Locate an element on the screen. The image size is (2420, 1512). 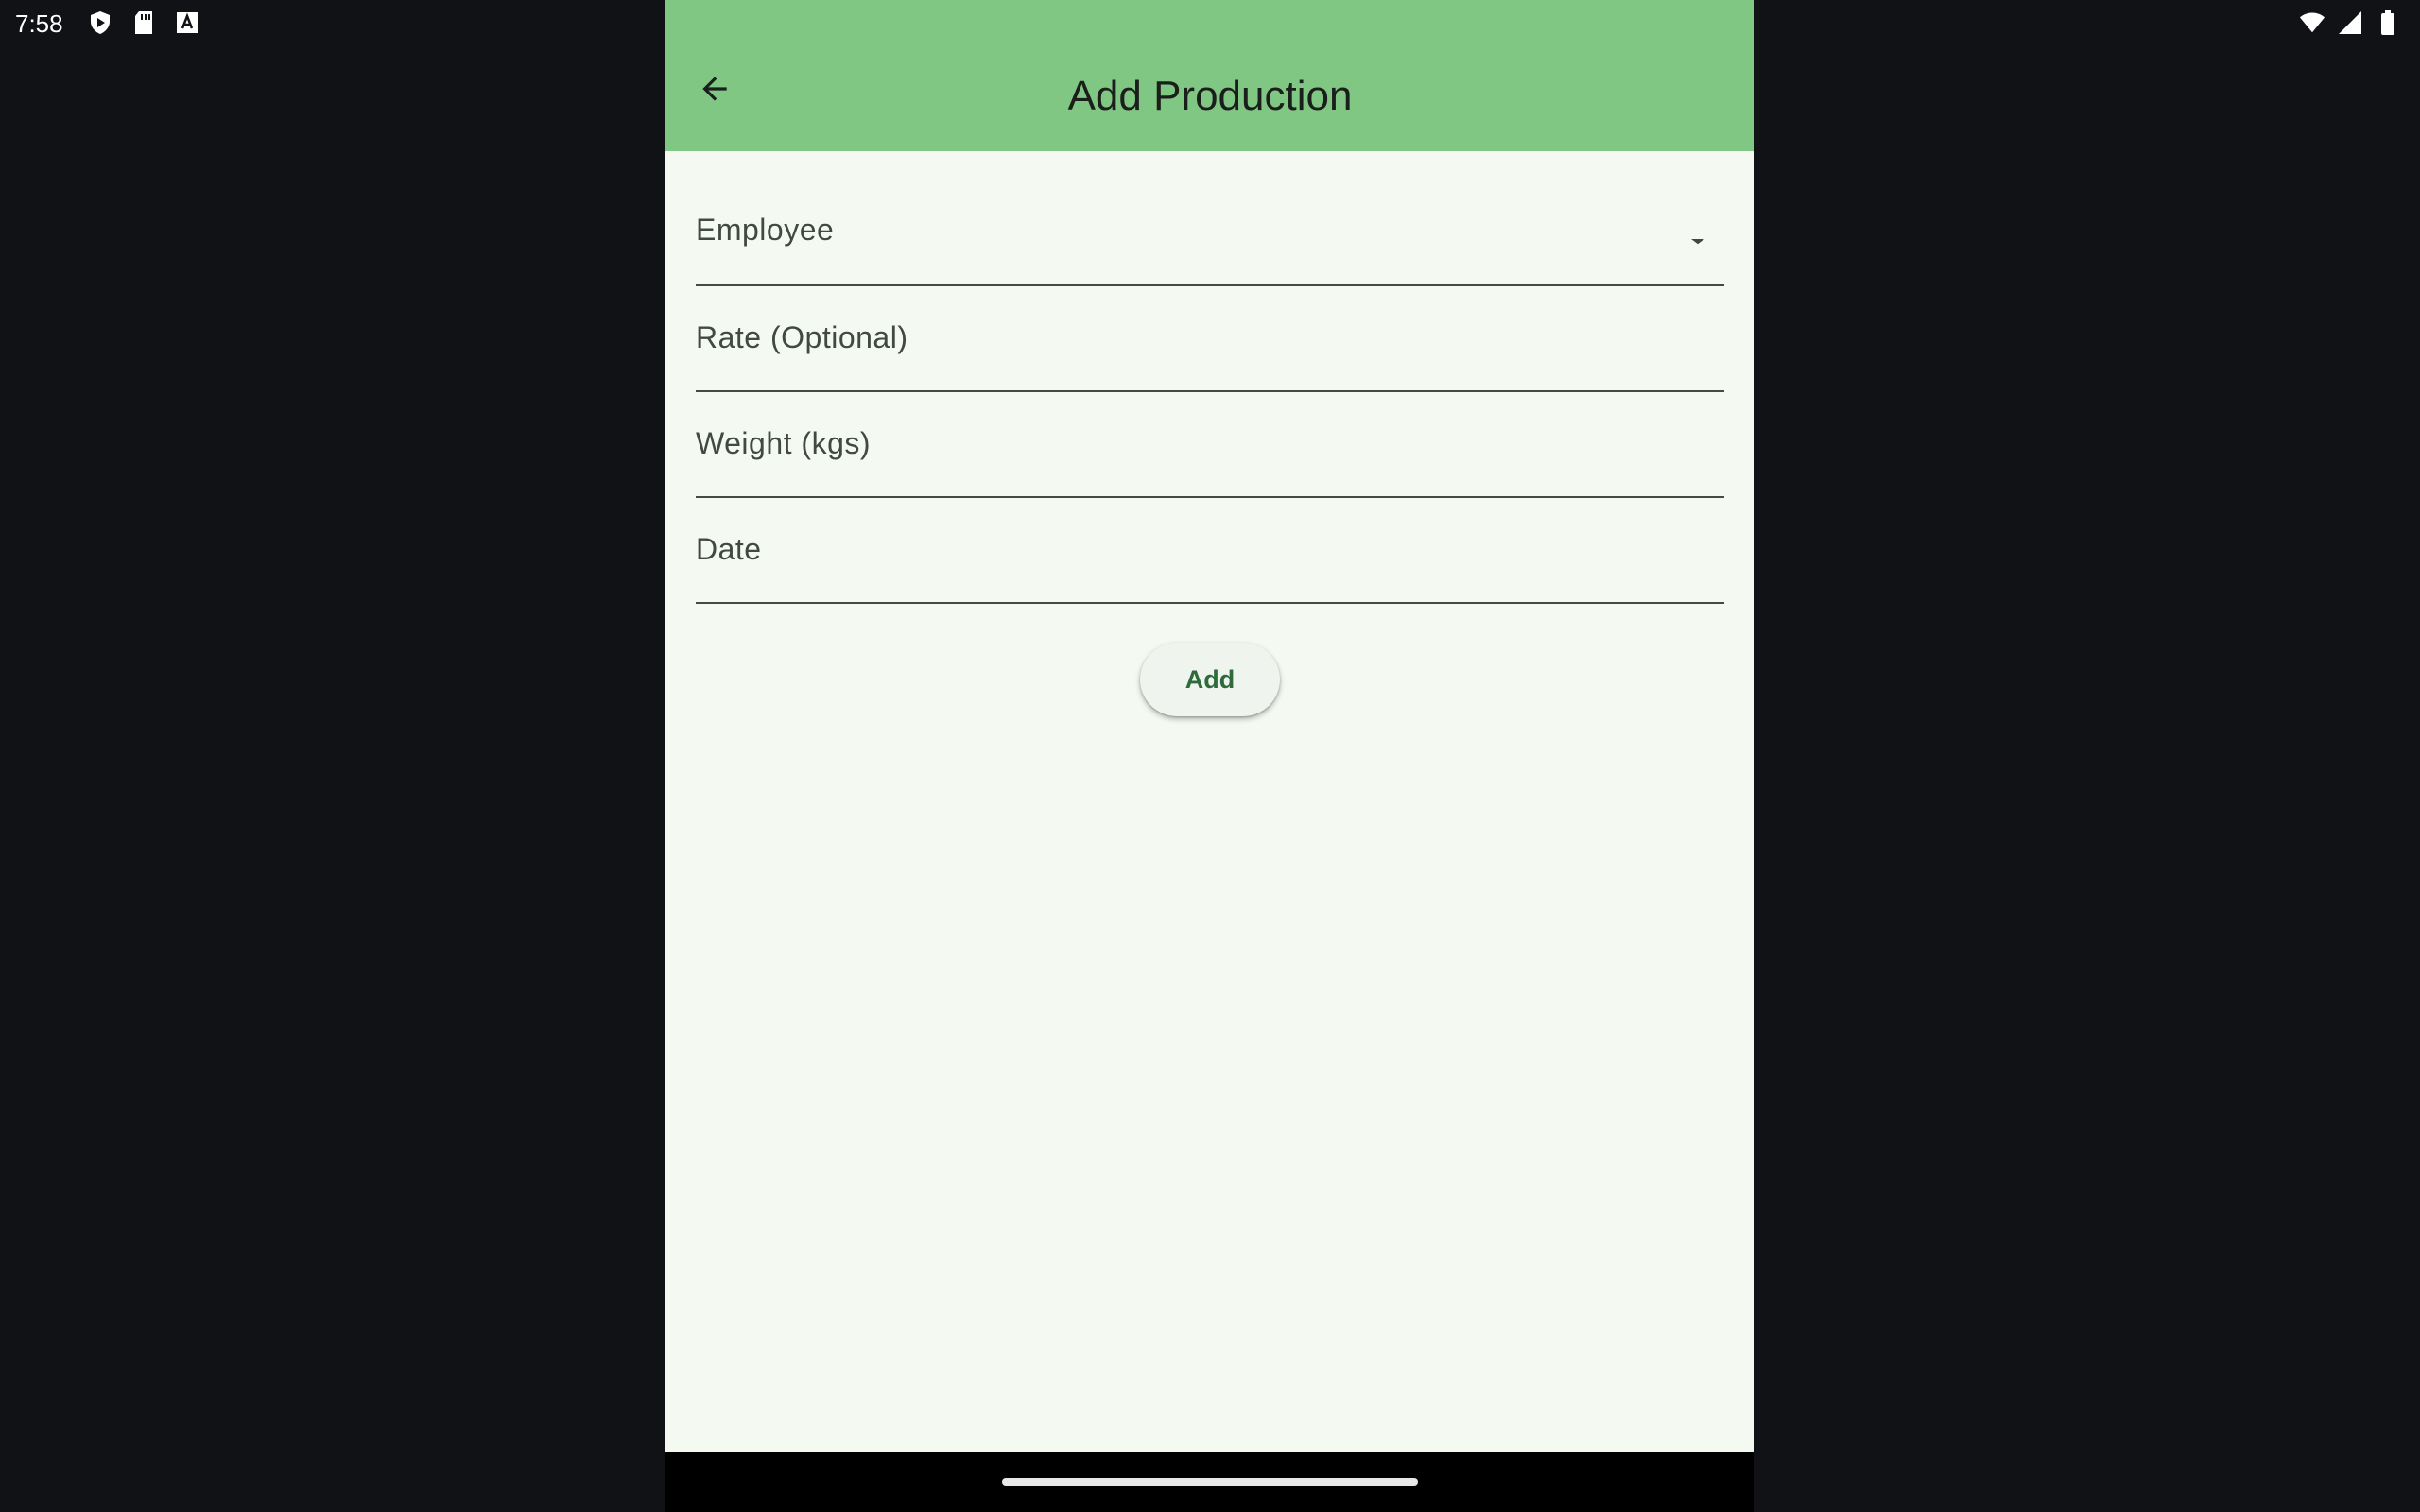
wifi-icon is located at coordinates (2312, 22).